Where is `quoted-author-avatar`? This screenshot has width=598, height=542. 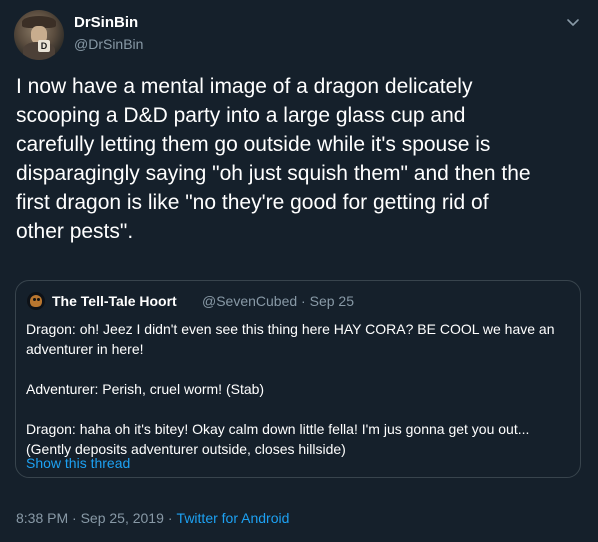 quoted-author-avatar is located at coordinates (36, 301).